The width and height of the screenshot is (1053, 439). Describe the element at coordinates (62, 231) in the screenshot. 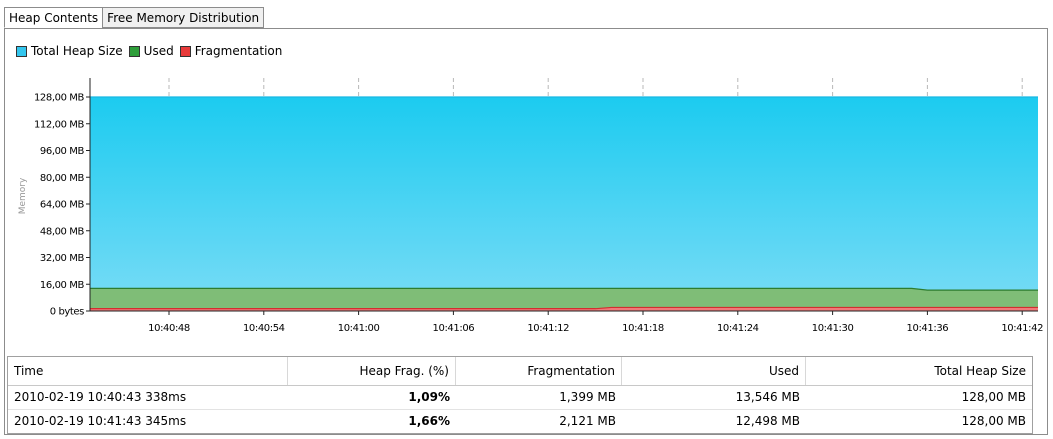

I see `y-tick-label: 48,00 MB` at that location.